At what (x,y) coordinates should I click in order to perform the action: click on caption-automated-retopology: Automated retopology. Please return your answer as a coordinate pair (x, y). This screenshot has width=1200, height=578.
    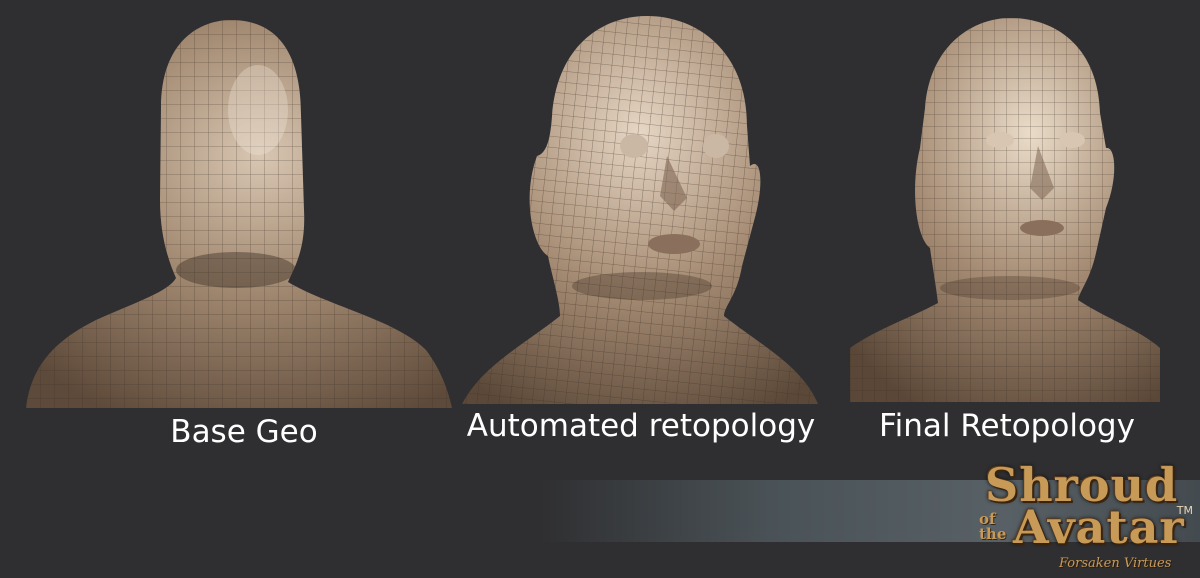
    Looking at the image, I should click on (641, 426).